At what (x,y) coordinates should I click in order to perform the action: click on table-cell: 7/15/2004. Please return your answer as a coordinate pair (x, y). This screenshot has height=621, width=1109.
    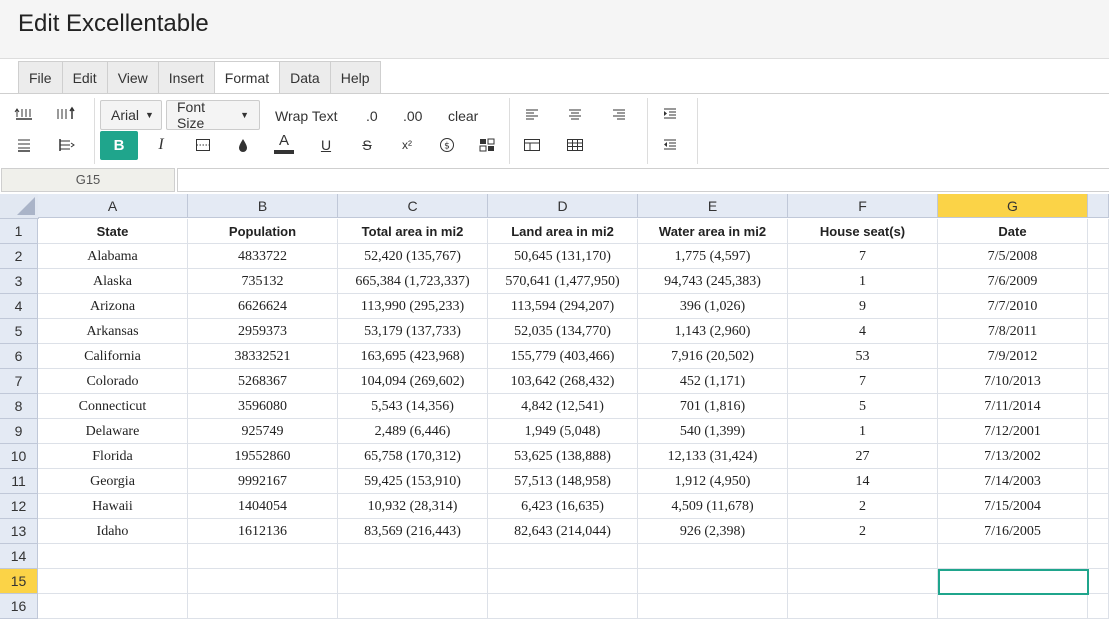
    Looking at the image, I should click on (1013, 506).